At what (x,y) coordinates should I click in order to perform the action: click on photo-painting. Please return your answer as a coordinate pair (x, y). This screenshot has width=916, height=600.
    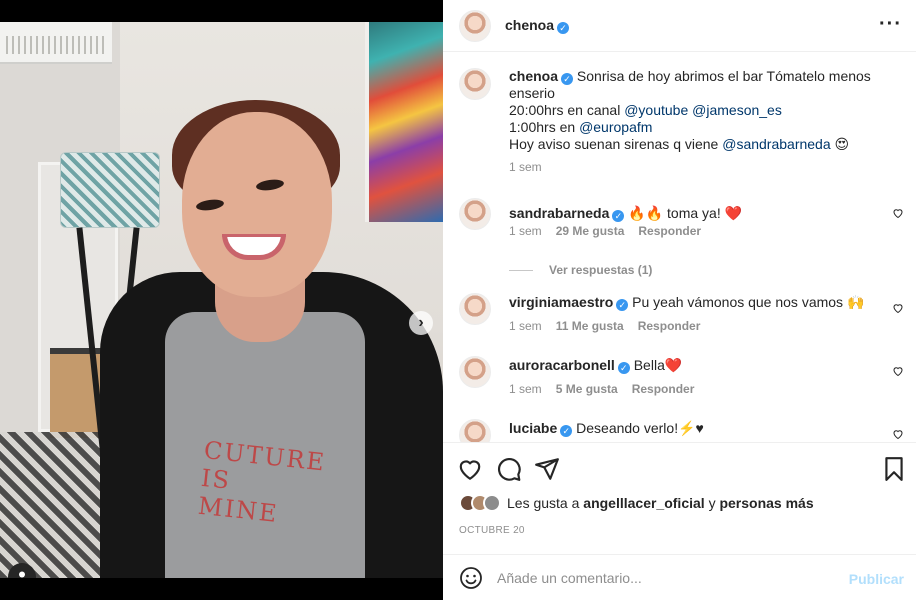
    Looking at the image, I should click on (404, 122).